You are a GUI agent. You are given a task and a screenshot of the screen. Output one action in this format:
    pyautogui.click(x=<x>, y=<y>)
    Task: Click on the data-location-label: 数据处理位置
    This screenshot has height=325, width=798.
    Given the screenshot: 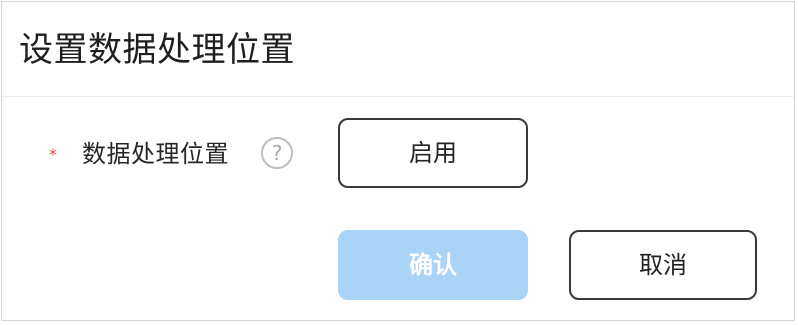 What is the action you would take?
    pyautogui.click(x=155, y=154)
    